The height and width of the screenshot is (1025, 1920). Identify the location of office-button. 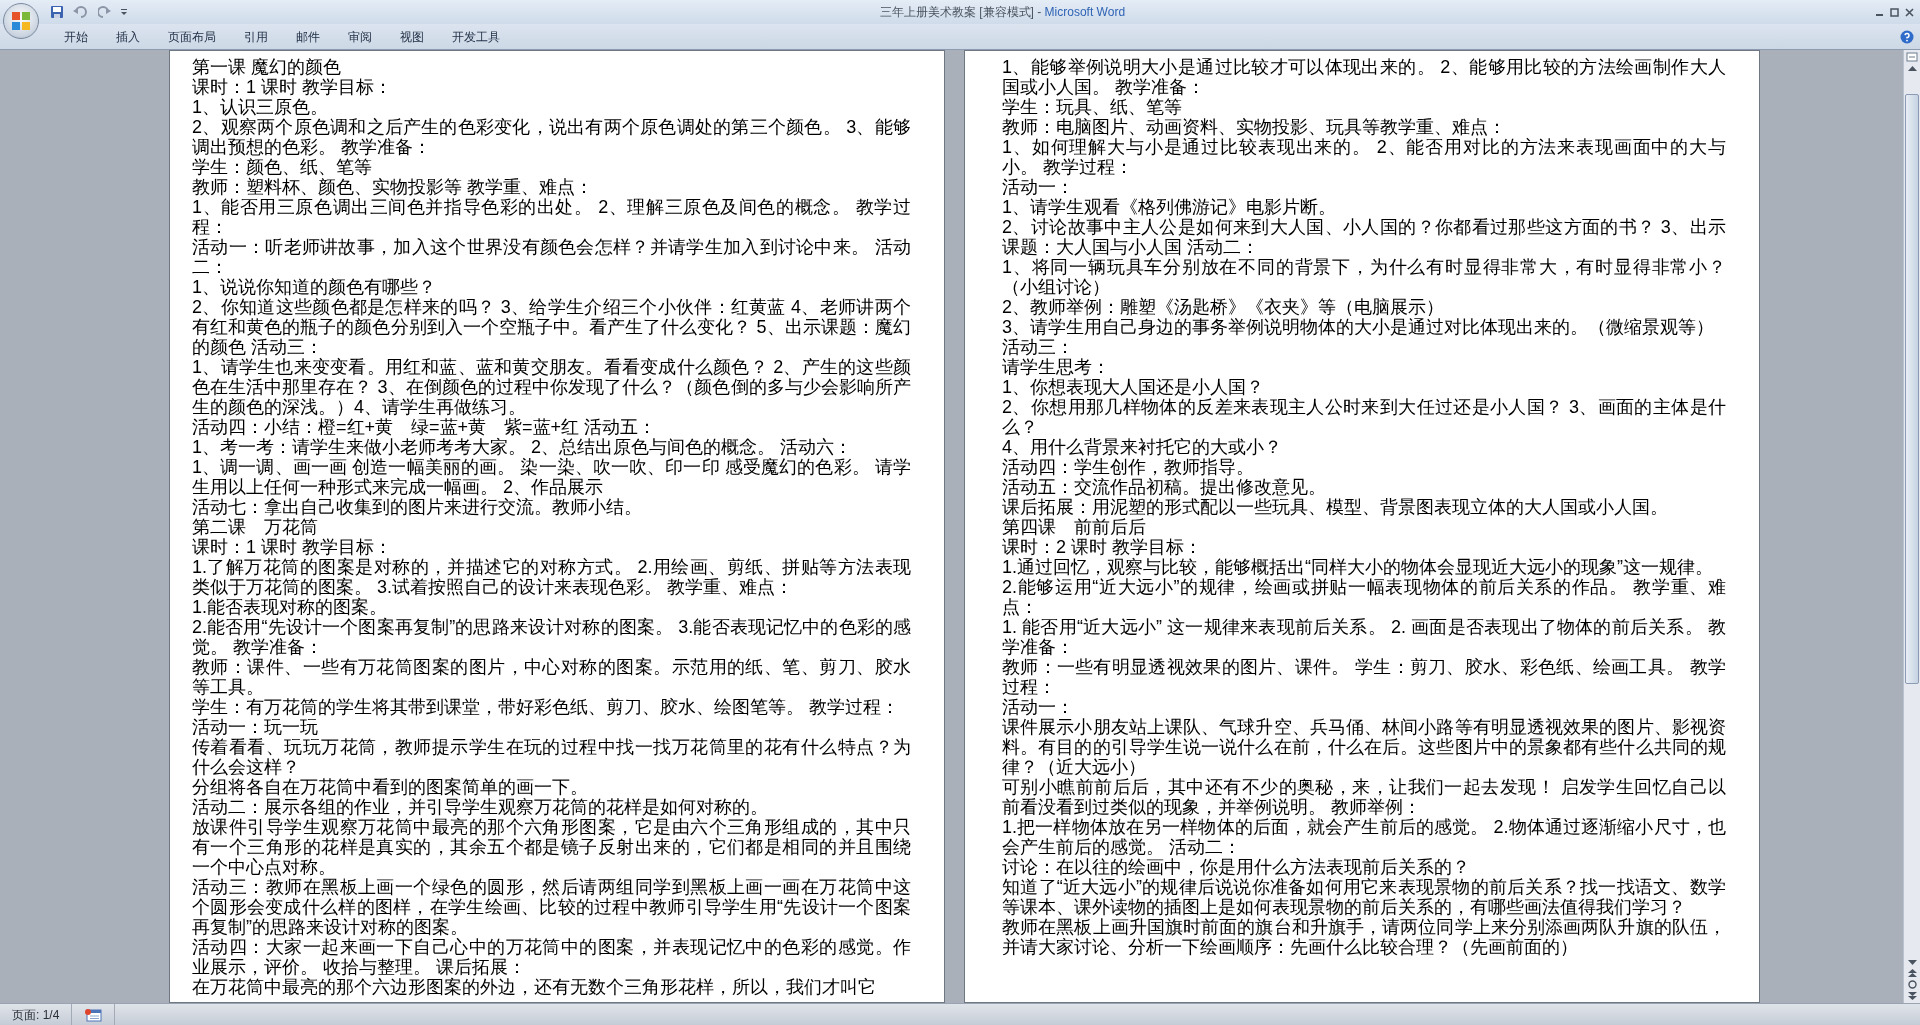
(21, 21).